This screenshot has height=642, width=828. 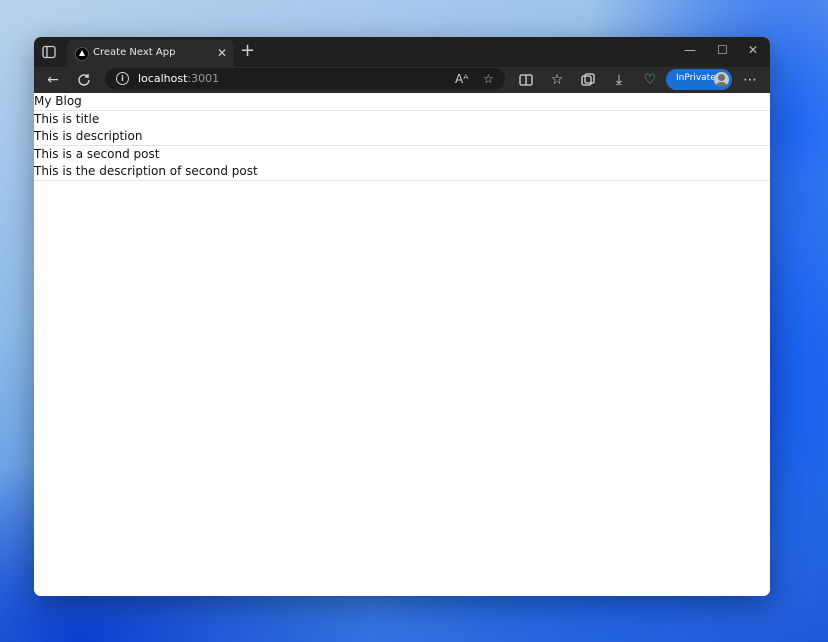 I want to click on post-item: This is title This is description, so click(x=402, y=128).